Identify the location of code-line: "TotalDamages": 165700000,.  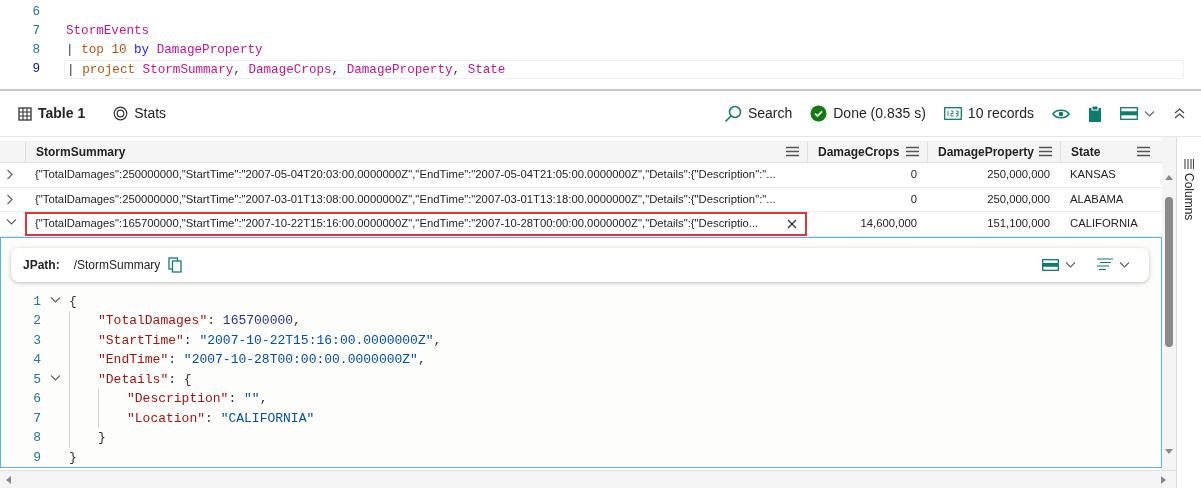
(199, 321).